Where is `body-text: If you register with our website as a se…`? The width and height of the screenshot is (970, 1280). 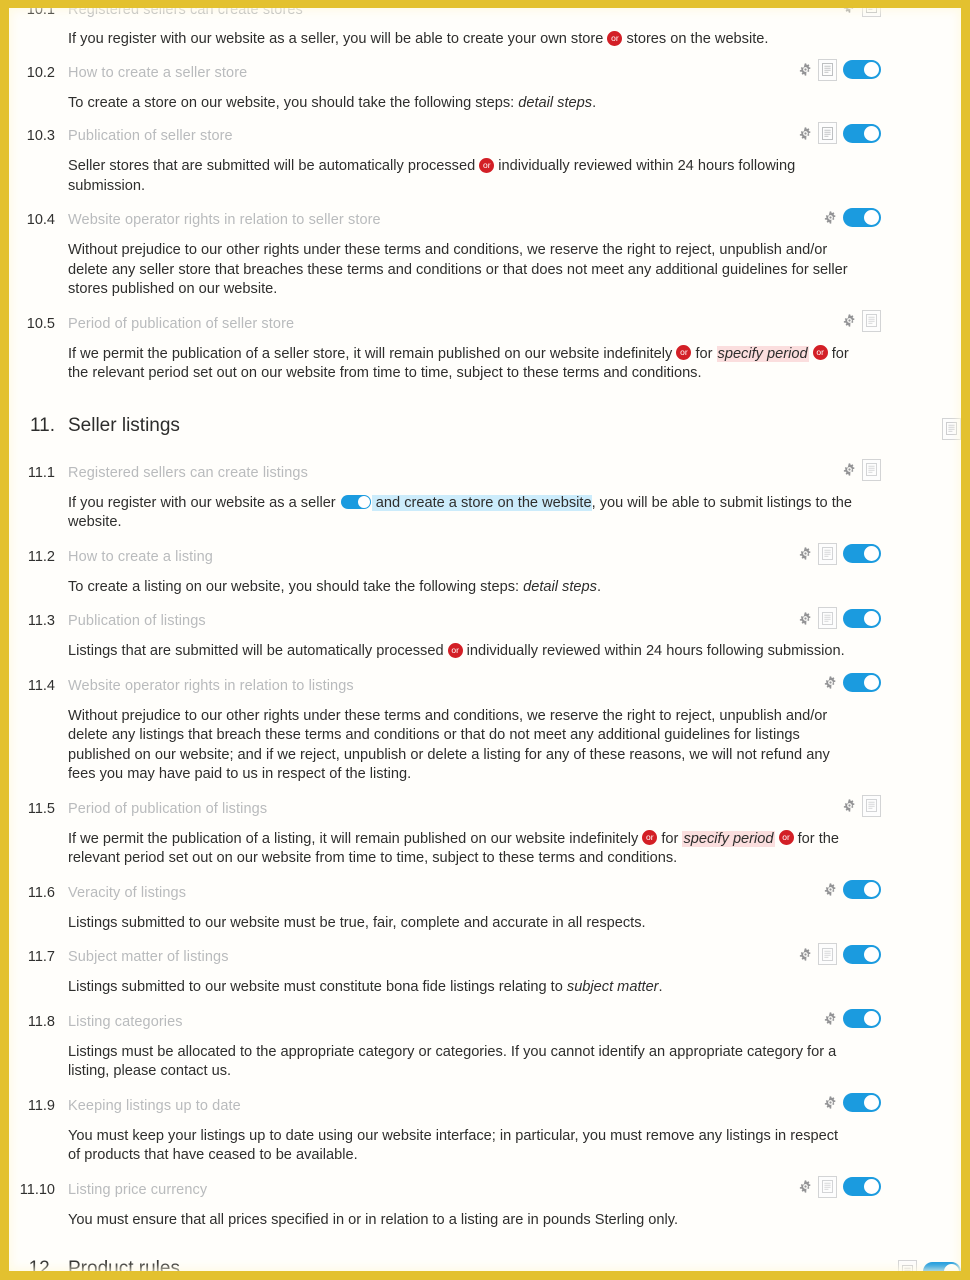 body-text: If you register with our website as a se… is located at coordinates (204, 502).